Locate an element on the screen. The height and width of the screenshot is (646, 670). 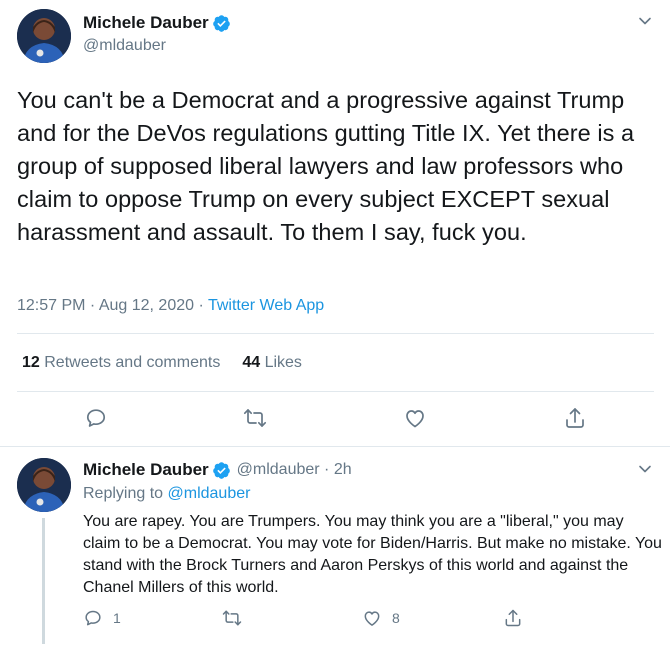
like-action: 8 is located at coordinates (381, 618).